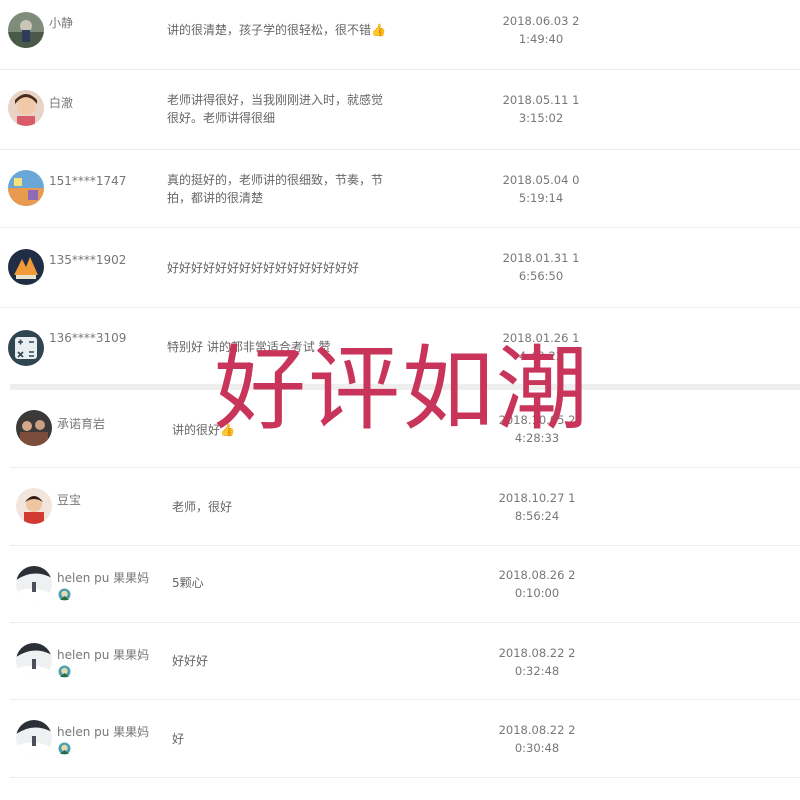 Image resolution: width=800 pixels, height=800 pixels. I want to click on review-time: 2018.08.22 2 0:30:48, so click(537, 739).